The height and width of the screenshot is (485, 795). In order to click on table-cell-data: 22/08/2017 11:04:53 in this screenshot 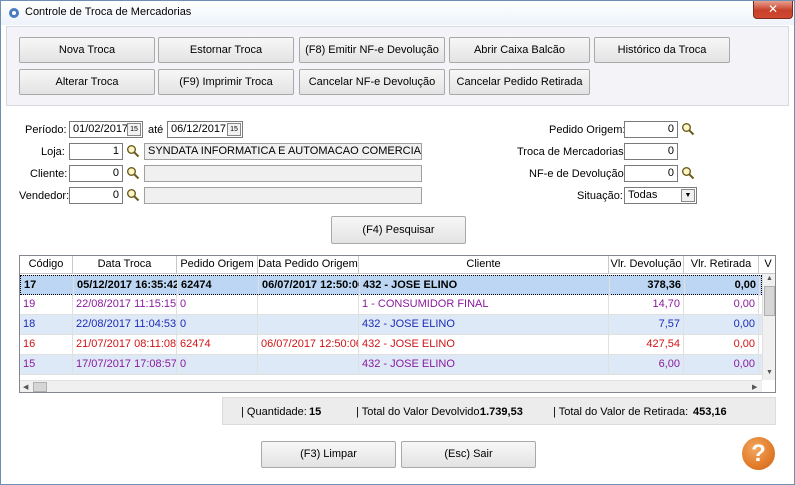, I will do `click(125, 325)`.